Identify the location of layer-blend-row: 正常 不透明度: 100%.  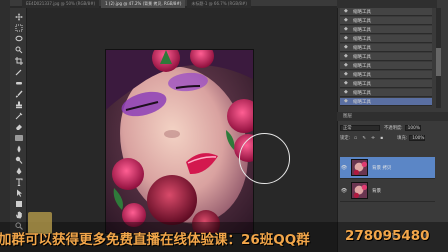
(380, 128).